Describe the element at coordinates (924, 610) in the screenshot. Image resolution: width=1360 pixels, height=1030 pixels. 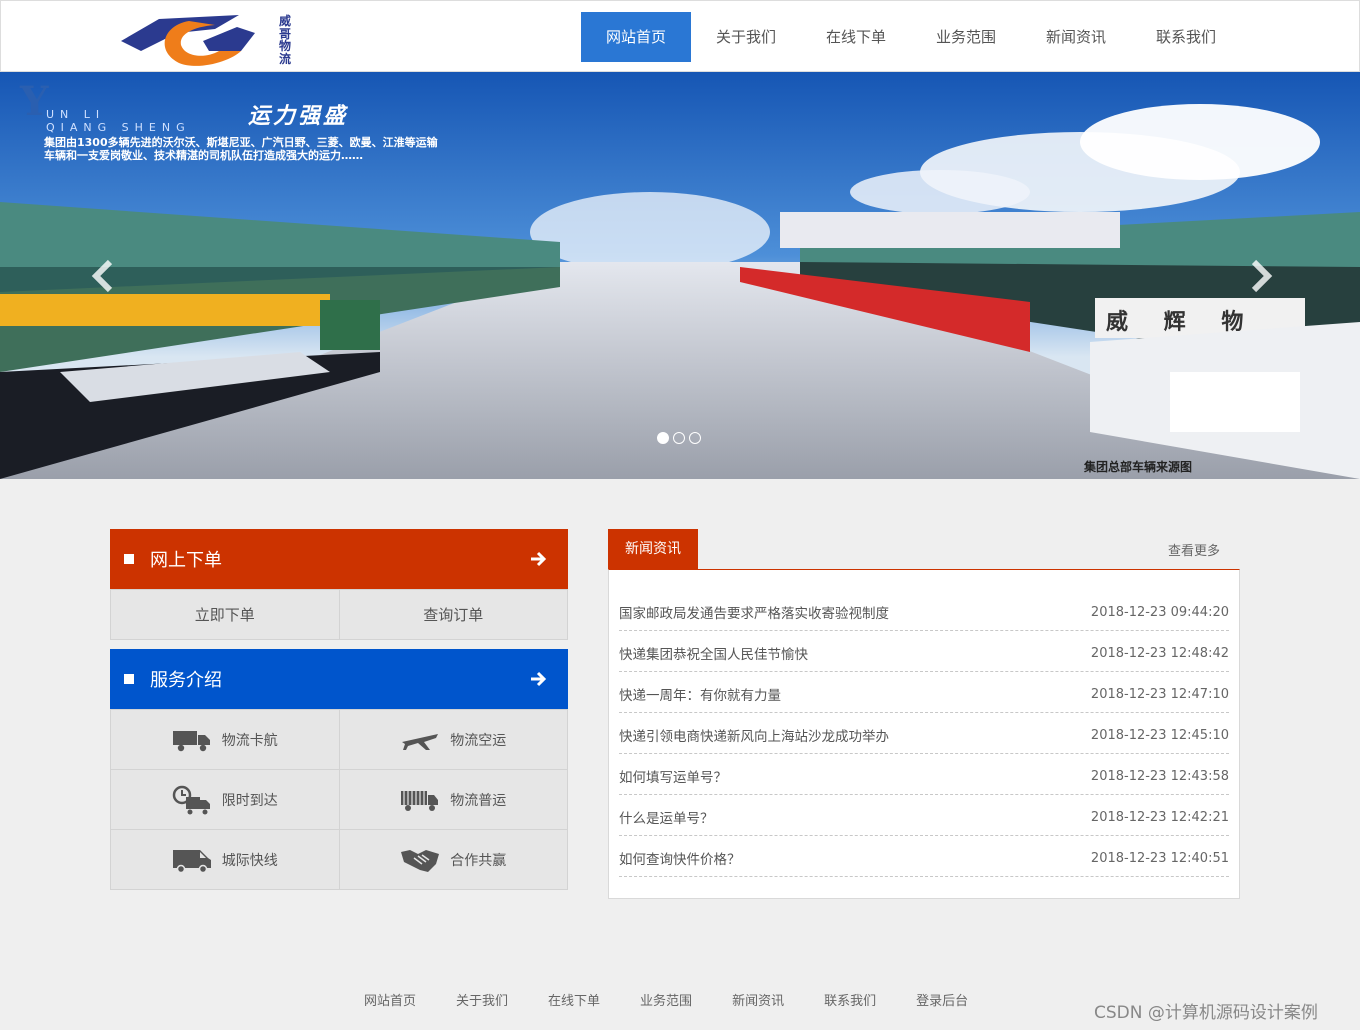
I see `news-row: 国家邮政局发通告要求严格落实收寄验视制度 2018-12-23 09:44:20` at that location.